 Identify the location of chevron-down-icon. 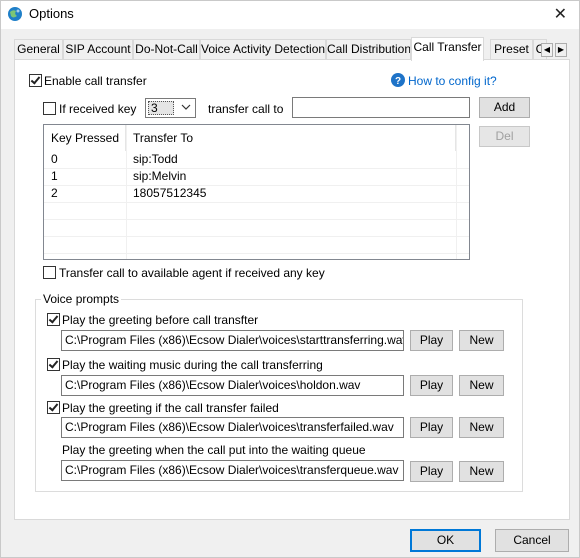
(186, 107).